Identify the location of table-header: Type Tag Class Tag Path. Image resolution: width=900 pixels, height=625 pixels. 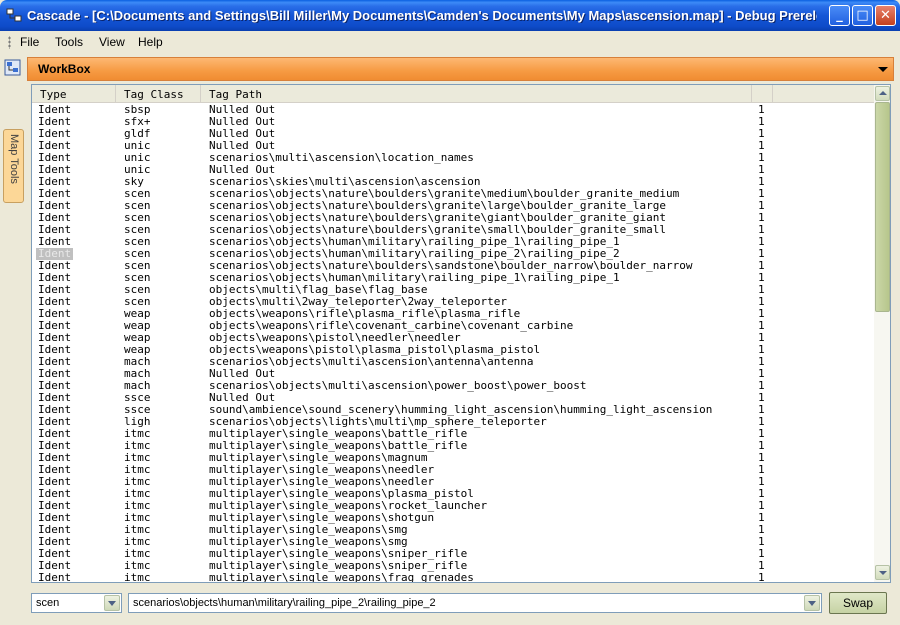
(453, 94).